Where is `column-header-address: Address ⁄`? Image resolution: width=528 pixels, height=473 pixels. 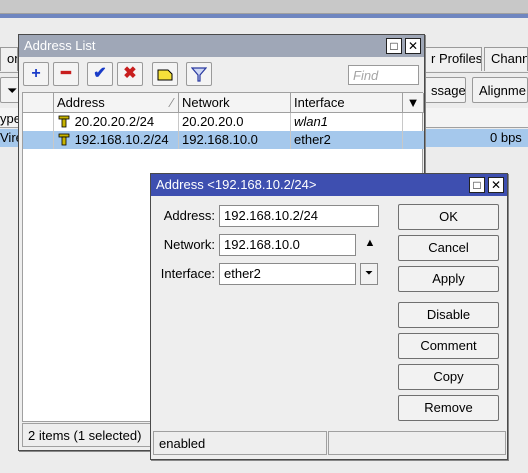 column-header-address: Address ⁄ is located at coordinates (116, 103).